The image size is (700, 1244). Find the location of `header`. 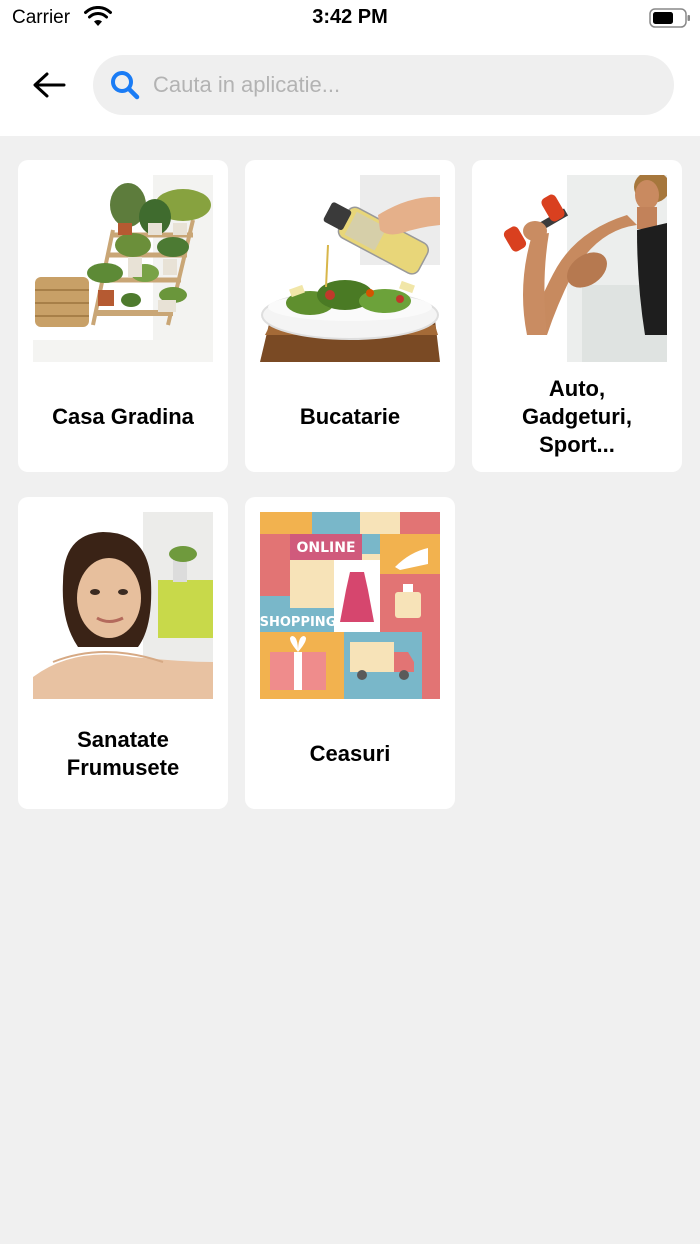

header is located at coordinates (350, 86).